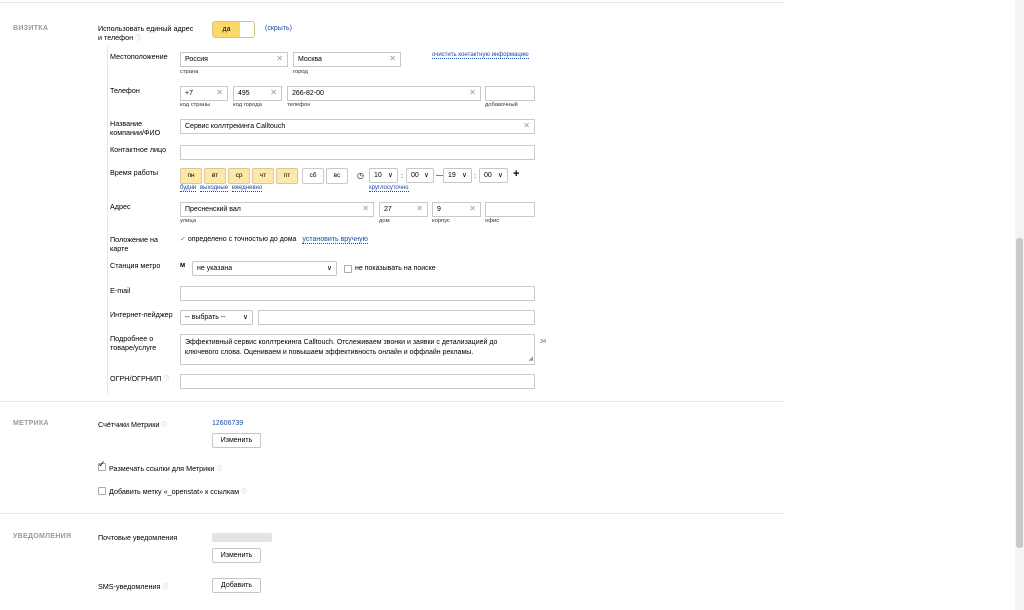  What do you see at coordinates (480, 55) in the screenshot?
I see `clear-contact-link: очистить контактную информацию` at bounding box center [480, 55].